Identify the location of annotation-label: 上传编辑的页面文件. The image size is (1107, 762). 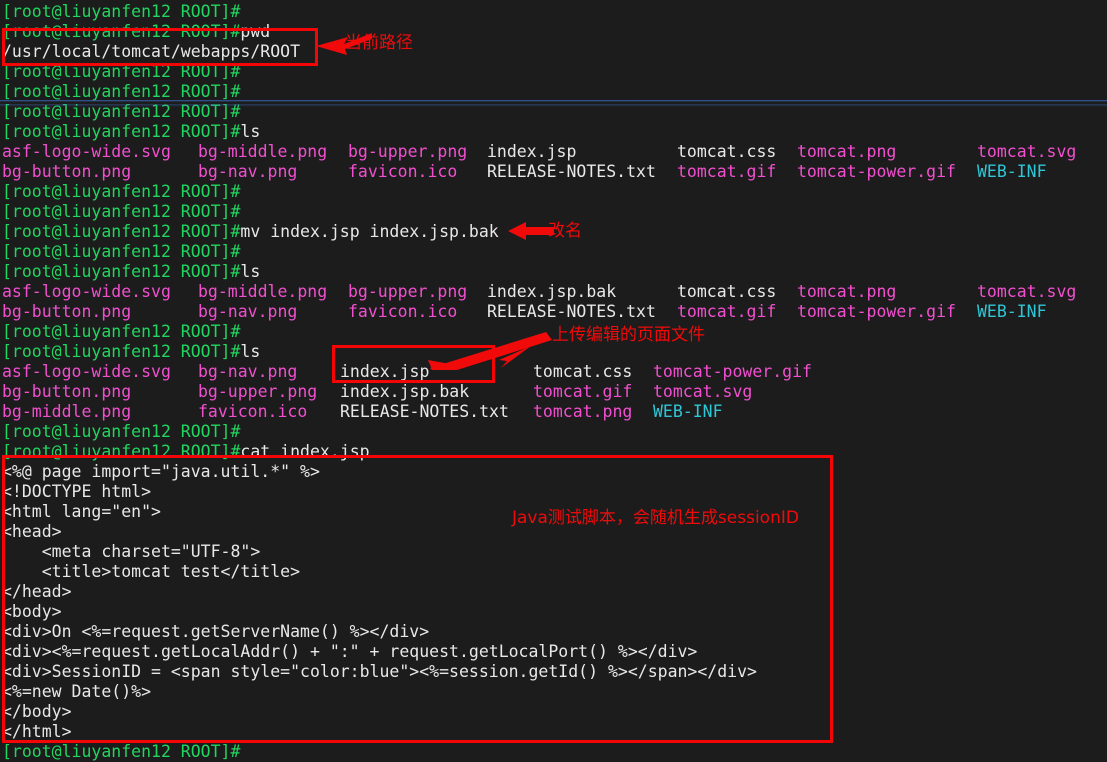
(628, 335).